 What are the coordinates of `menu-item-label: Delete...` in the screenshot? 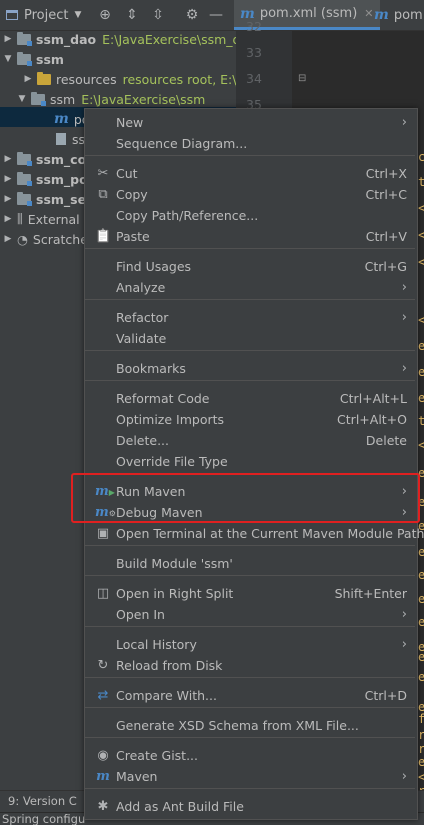 It's located at (142, 440).